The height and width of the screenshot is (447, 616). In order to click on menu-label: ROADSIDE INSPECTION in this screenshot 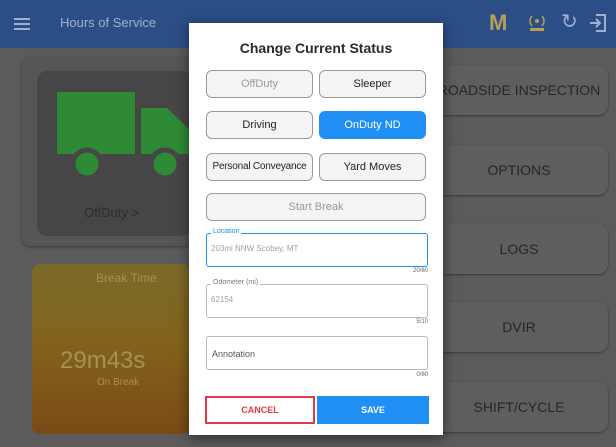, I will do `click(519, 90)`.